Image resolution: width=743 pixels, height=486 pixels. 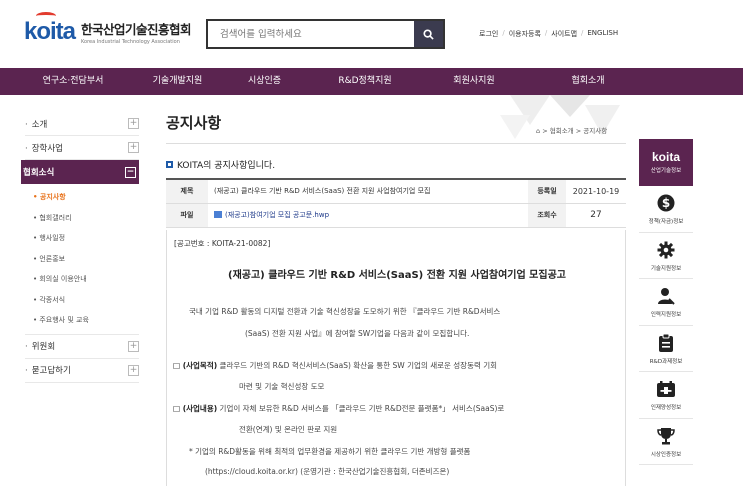 What do you see at coordinates (86, 238) in the screenshot?
I see `sidebar-subitem-events: 행사일정` at bounding box center [86, 238].